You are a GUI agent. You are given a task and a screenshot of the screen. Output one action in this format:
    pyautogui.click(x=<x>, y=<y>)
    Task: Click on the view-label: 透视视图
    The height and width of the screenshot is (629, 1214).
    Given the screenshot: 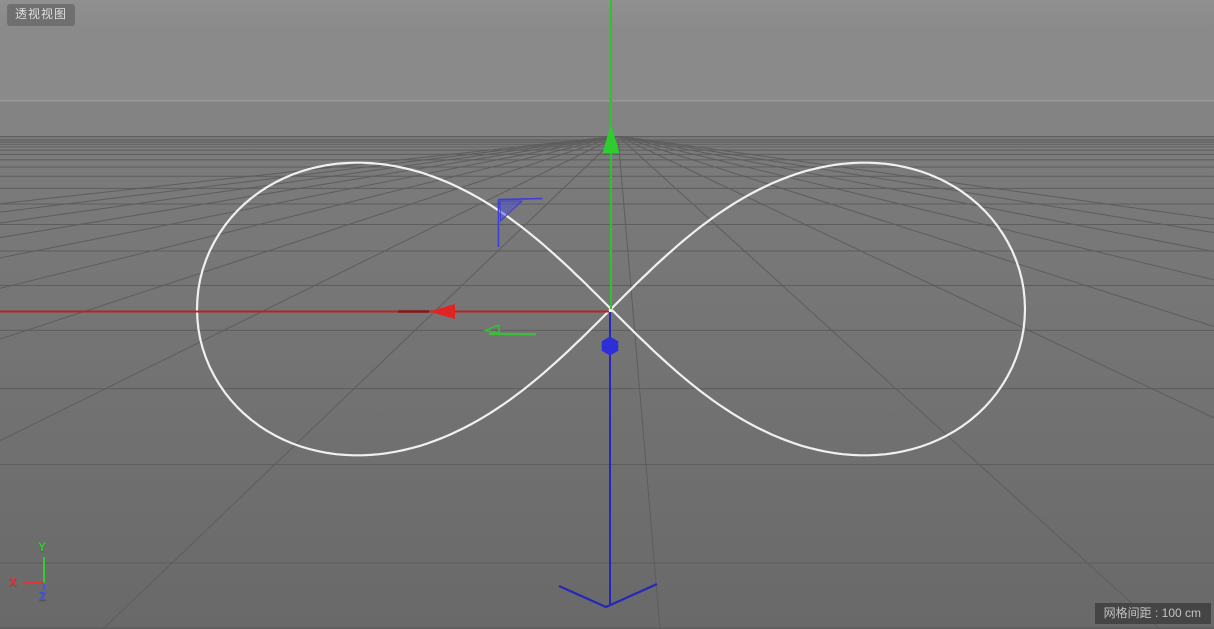 What is the action you would take?
    pyautogui.click(x=41, y=15)
    